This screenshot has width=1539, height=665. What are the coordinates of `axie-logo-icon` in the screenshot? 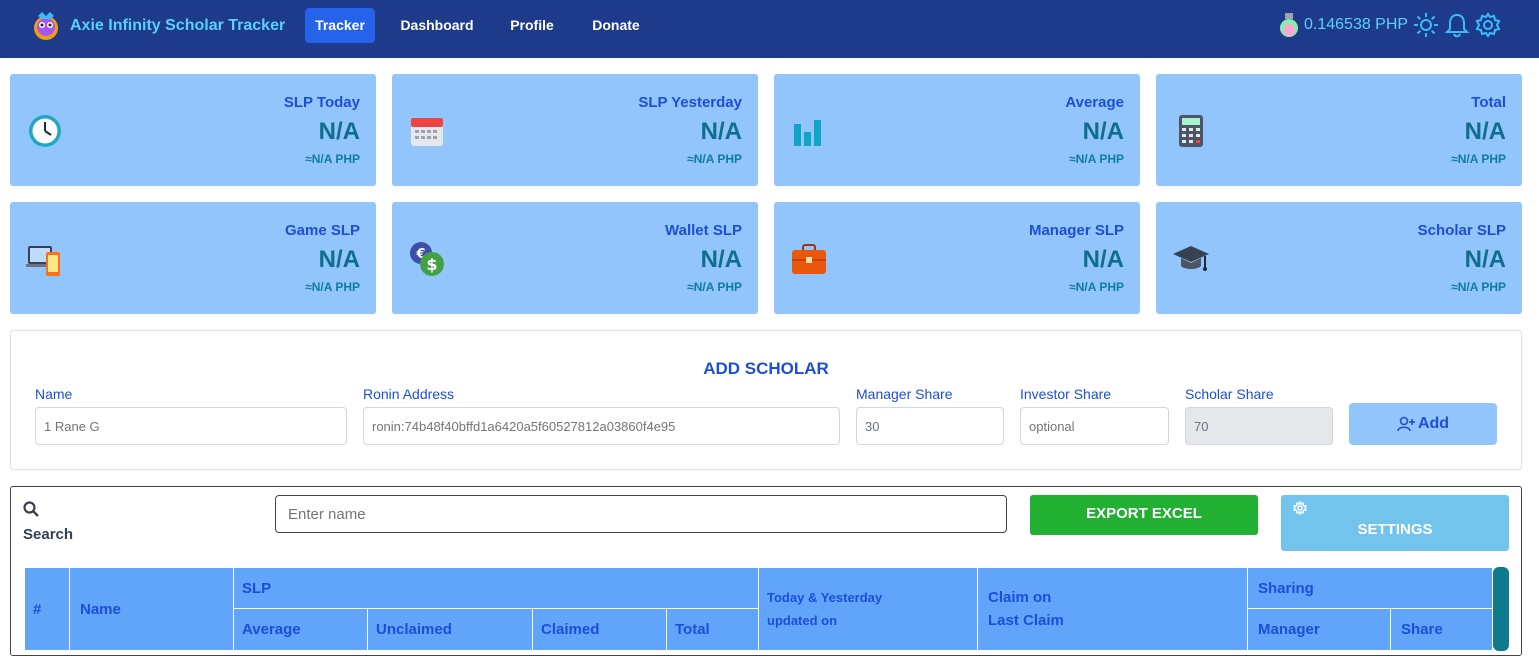 It's located at (46, 26).